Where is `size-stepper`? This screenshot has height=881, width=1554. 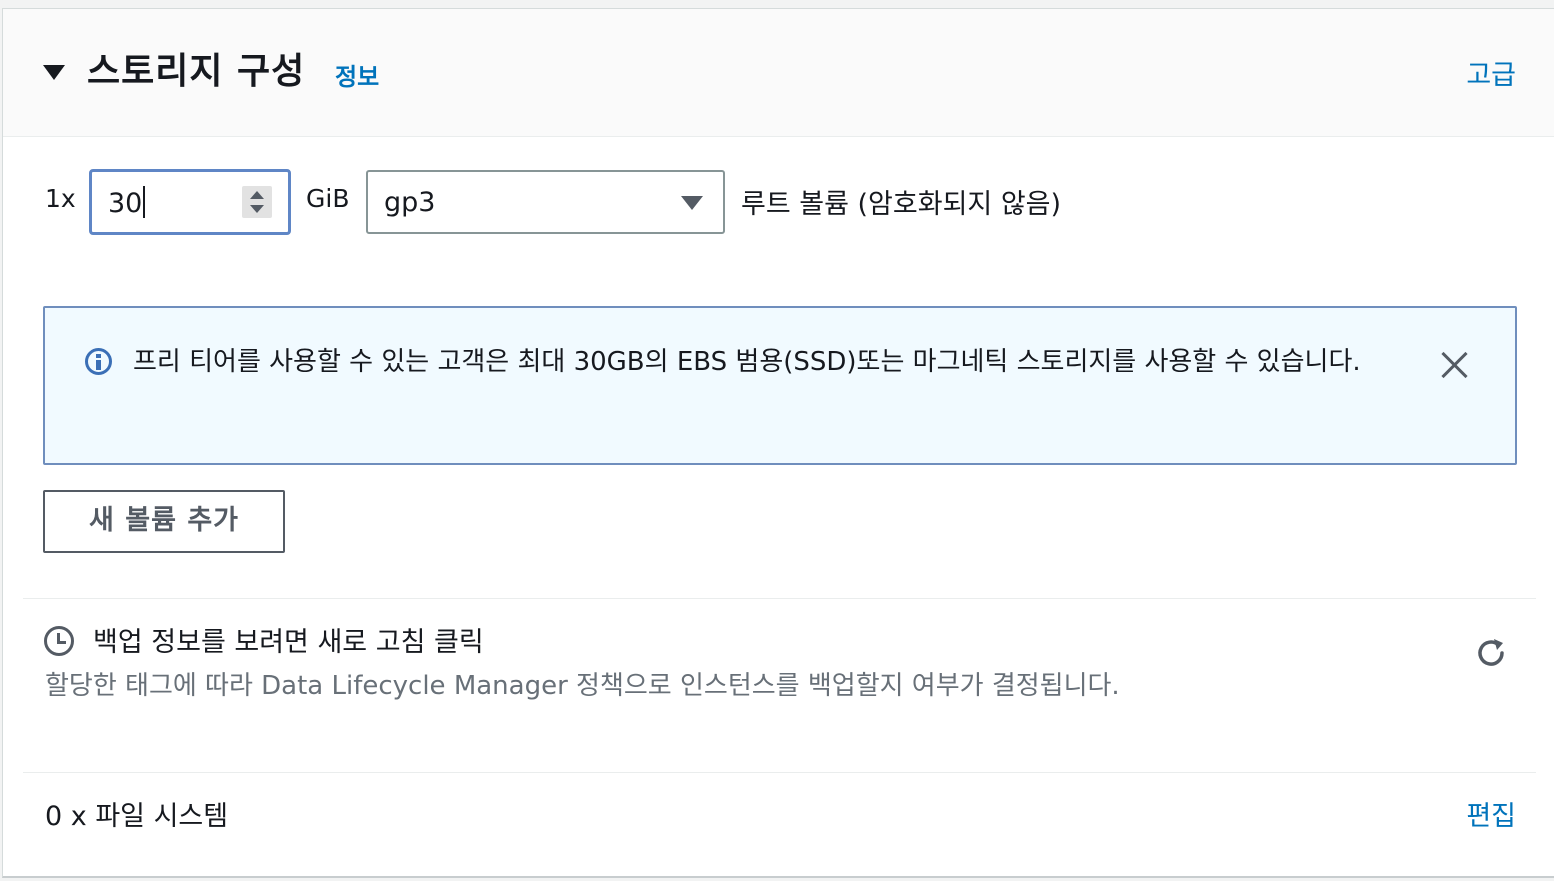 size-stepper is located at coordinates (257, 202).